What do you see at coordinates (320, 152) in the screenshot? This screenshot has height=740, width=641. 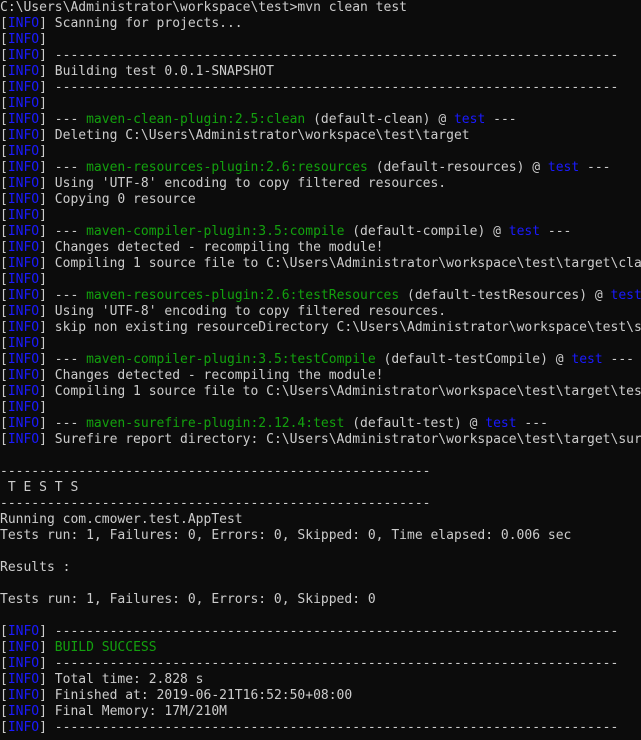 I see `console-line-info-blank-3: [INFO]` at bounding box center [320, 152].